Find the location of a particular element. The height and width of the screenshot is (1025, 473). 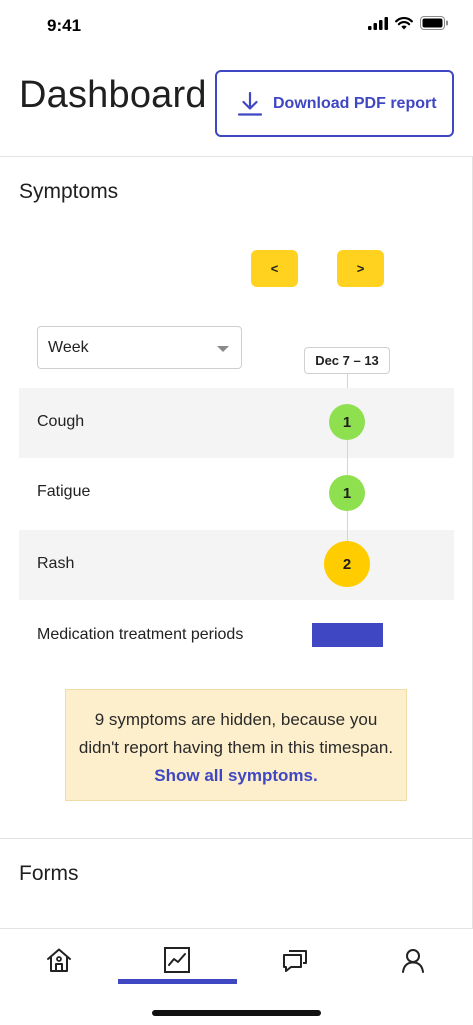

nav-messages is located at coordinates (295, 960).